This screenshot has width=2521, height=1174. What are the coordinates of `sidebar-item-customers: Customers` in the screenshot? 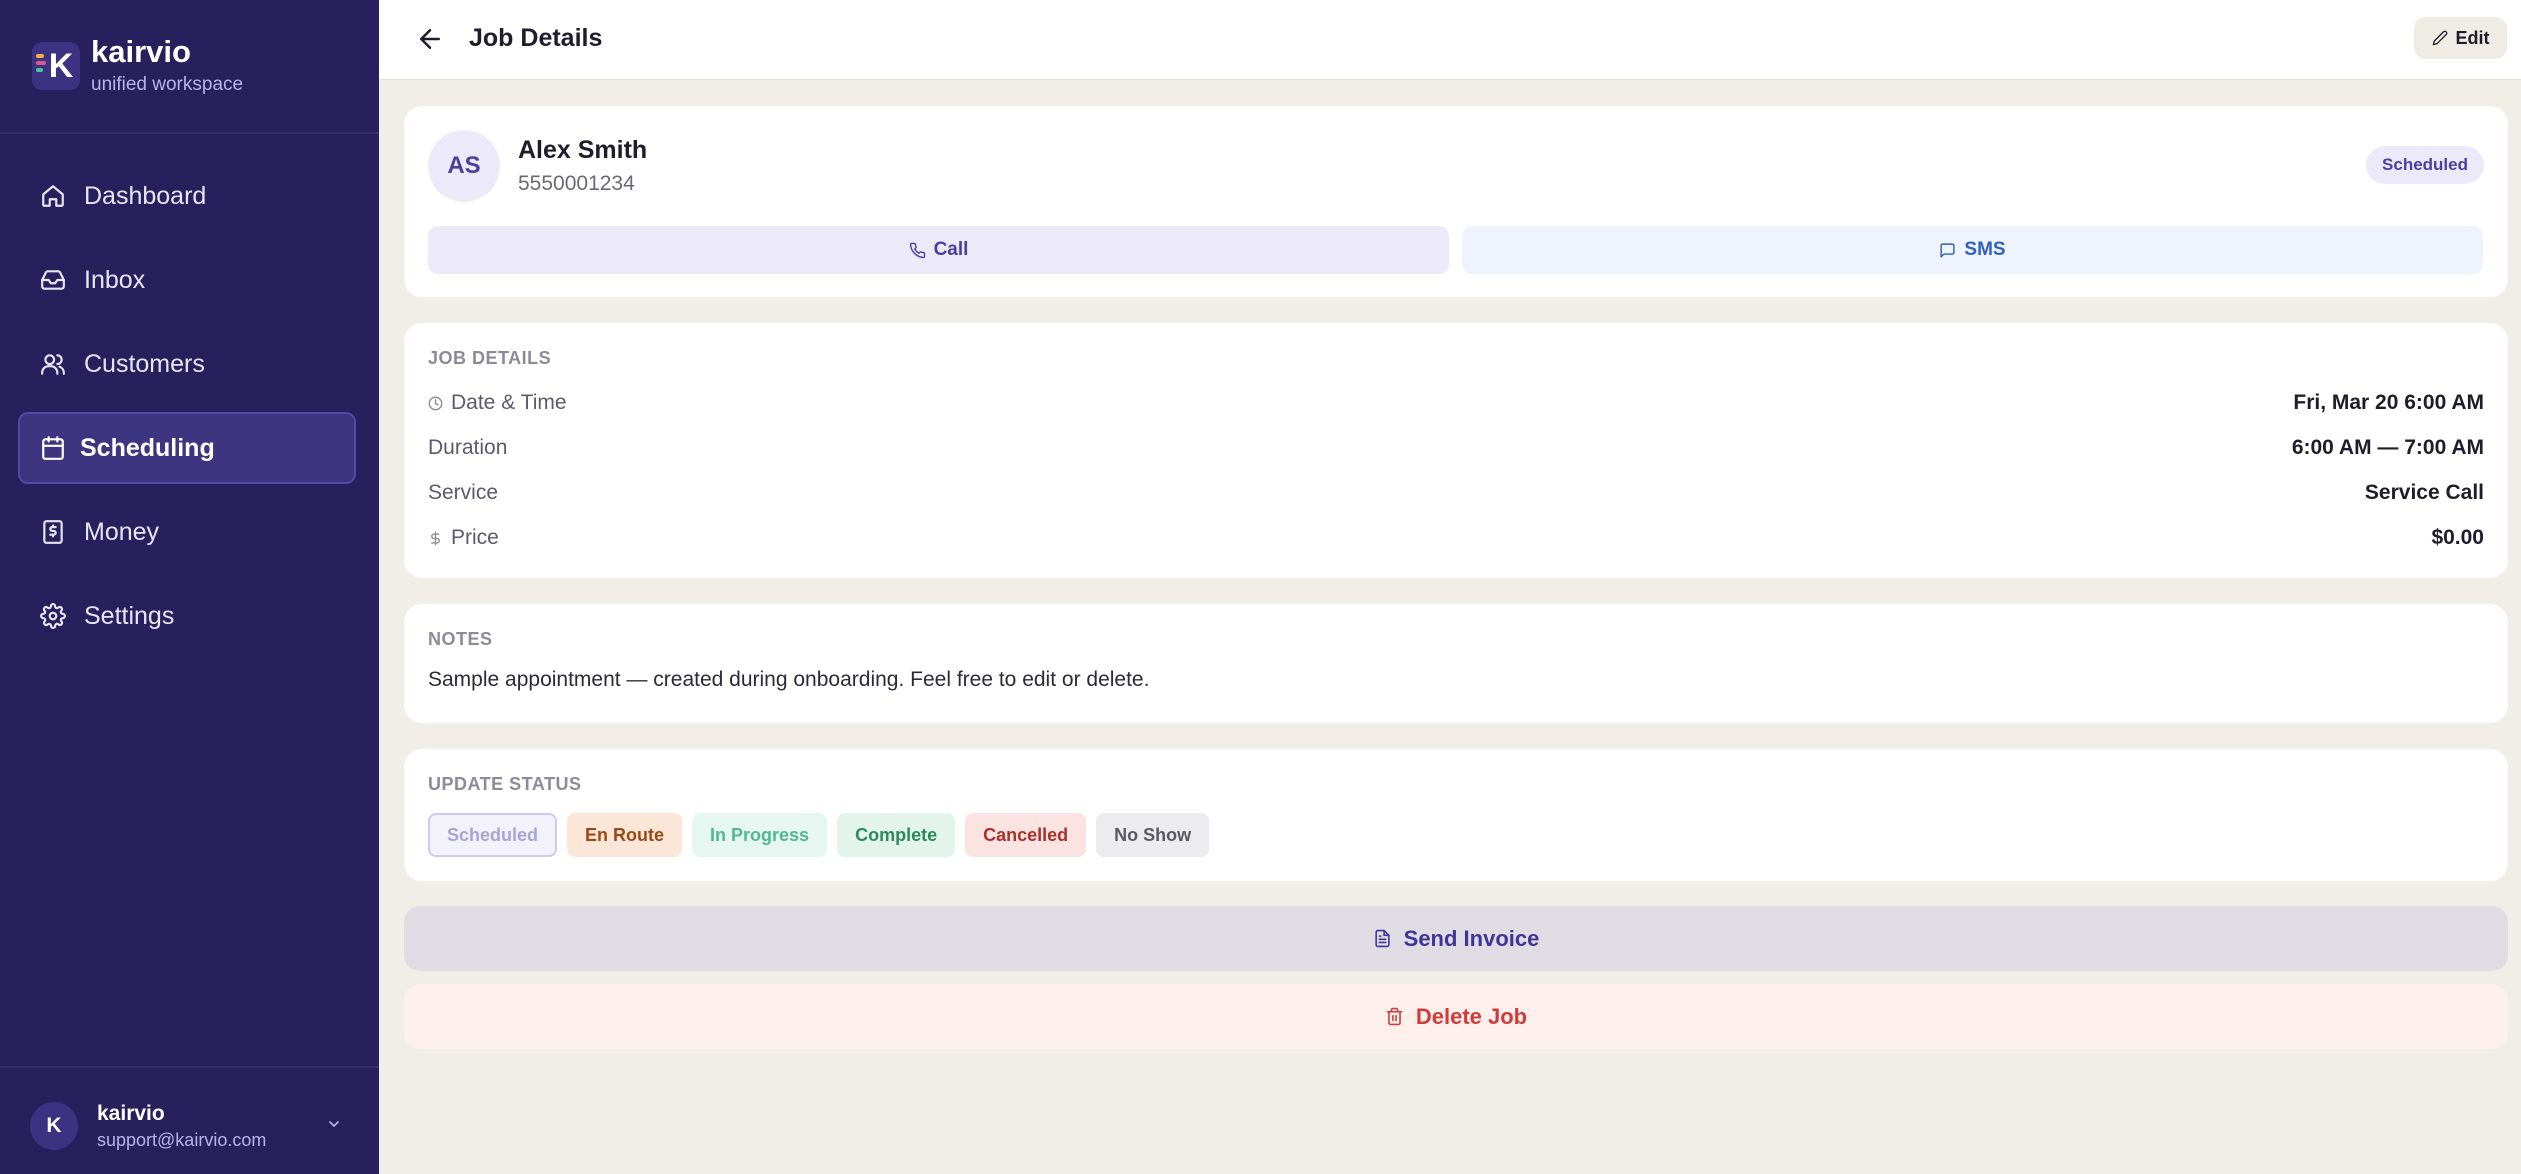 It's located at (187, 364).